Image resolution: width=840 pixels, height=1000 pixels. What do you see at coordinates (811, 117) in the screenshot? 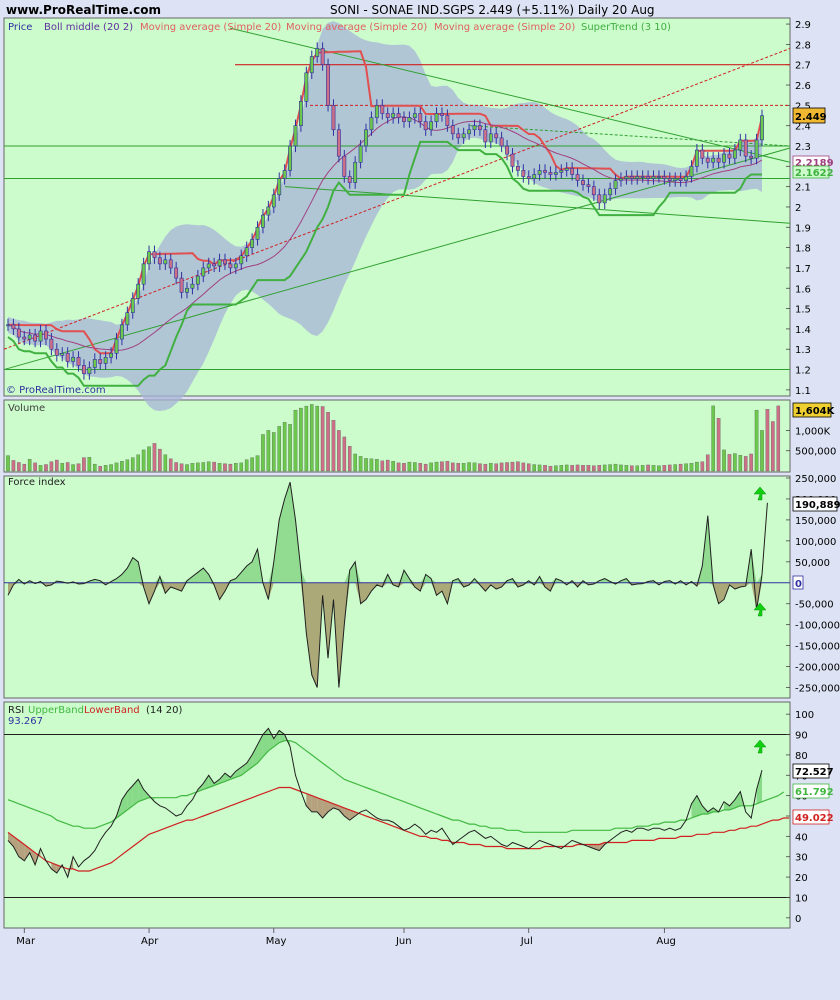
I see `last-price-text: 2.449` at bounding box center [811, 117].